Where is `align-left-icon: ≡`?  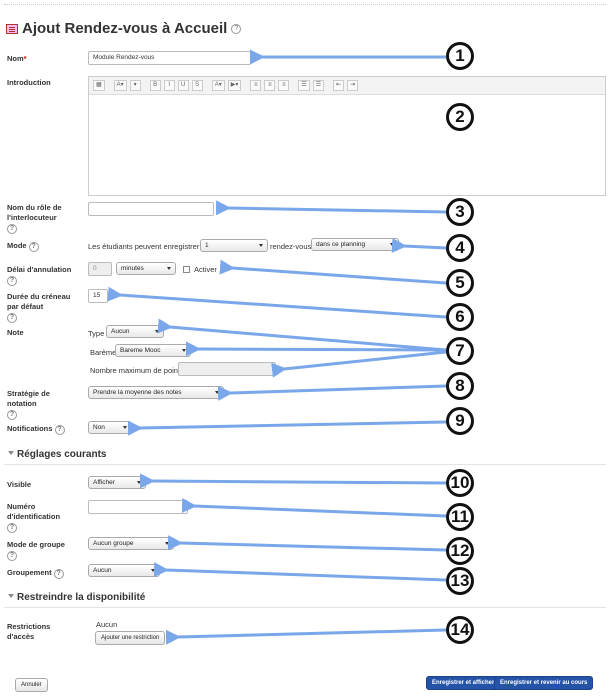 align-left-icon: ≡ is located at coordinates (256, 85).